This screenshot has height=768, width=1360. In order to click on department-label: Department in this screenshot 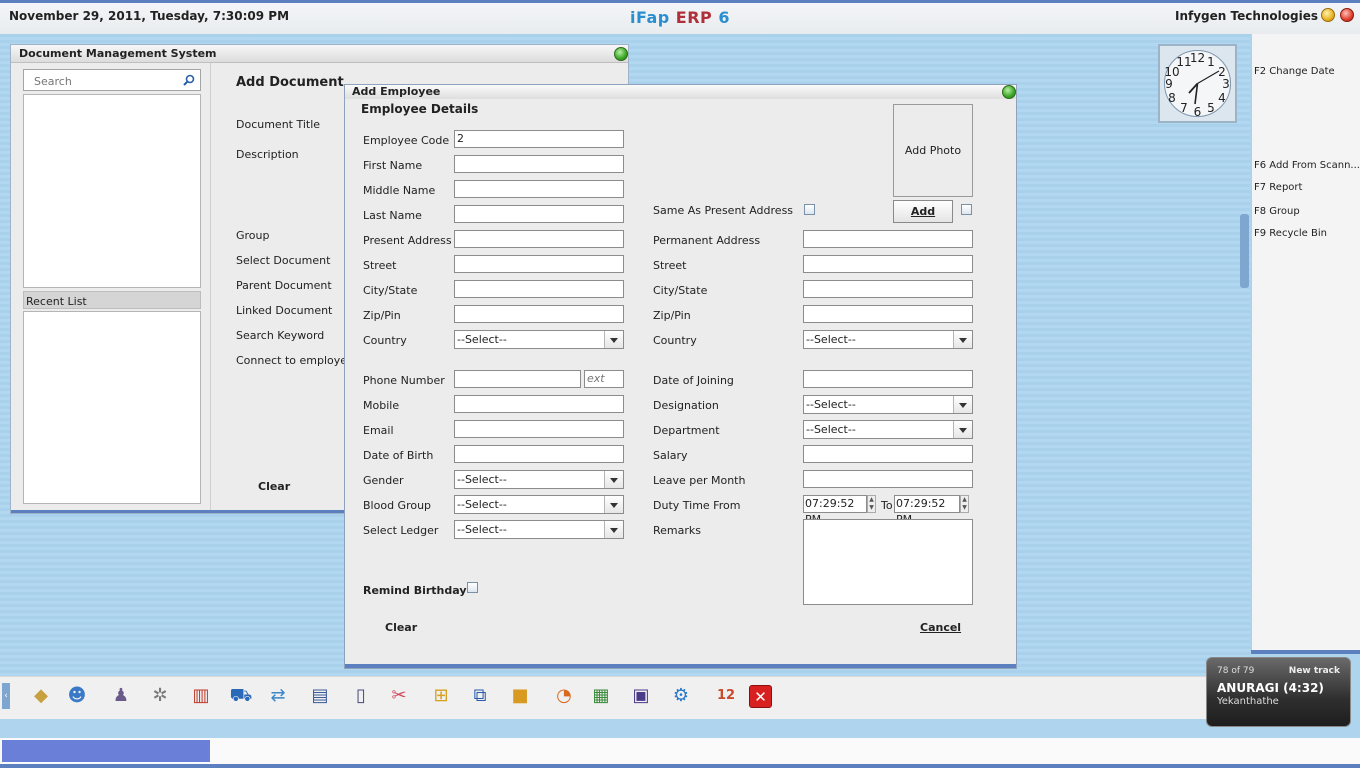, I will do `click(686, 430)`.